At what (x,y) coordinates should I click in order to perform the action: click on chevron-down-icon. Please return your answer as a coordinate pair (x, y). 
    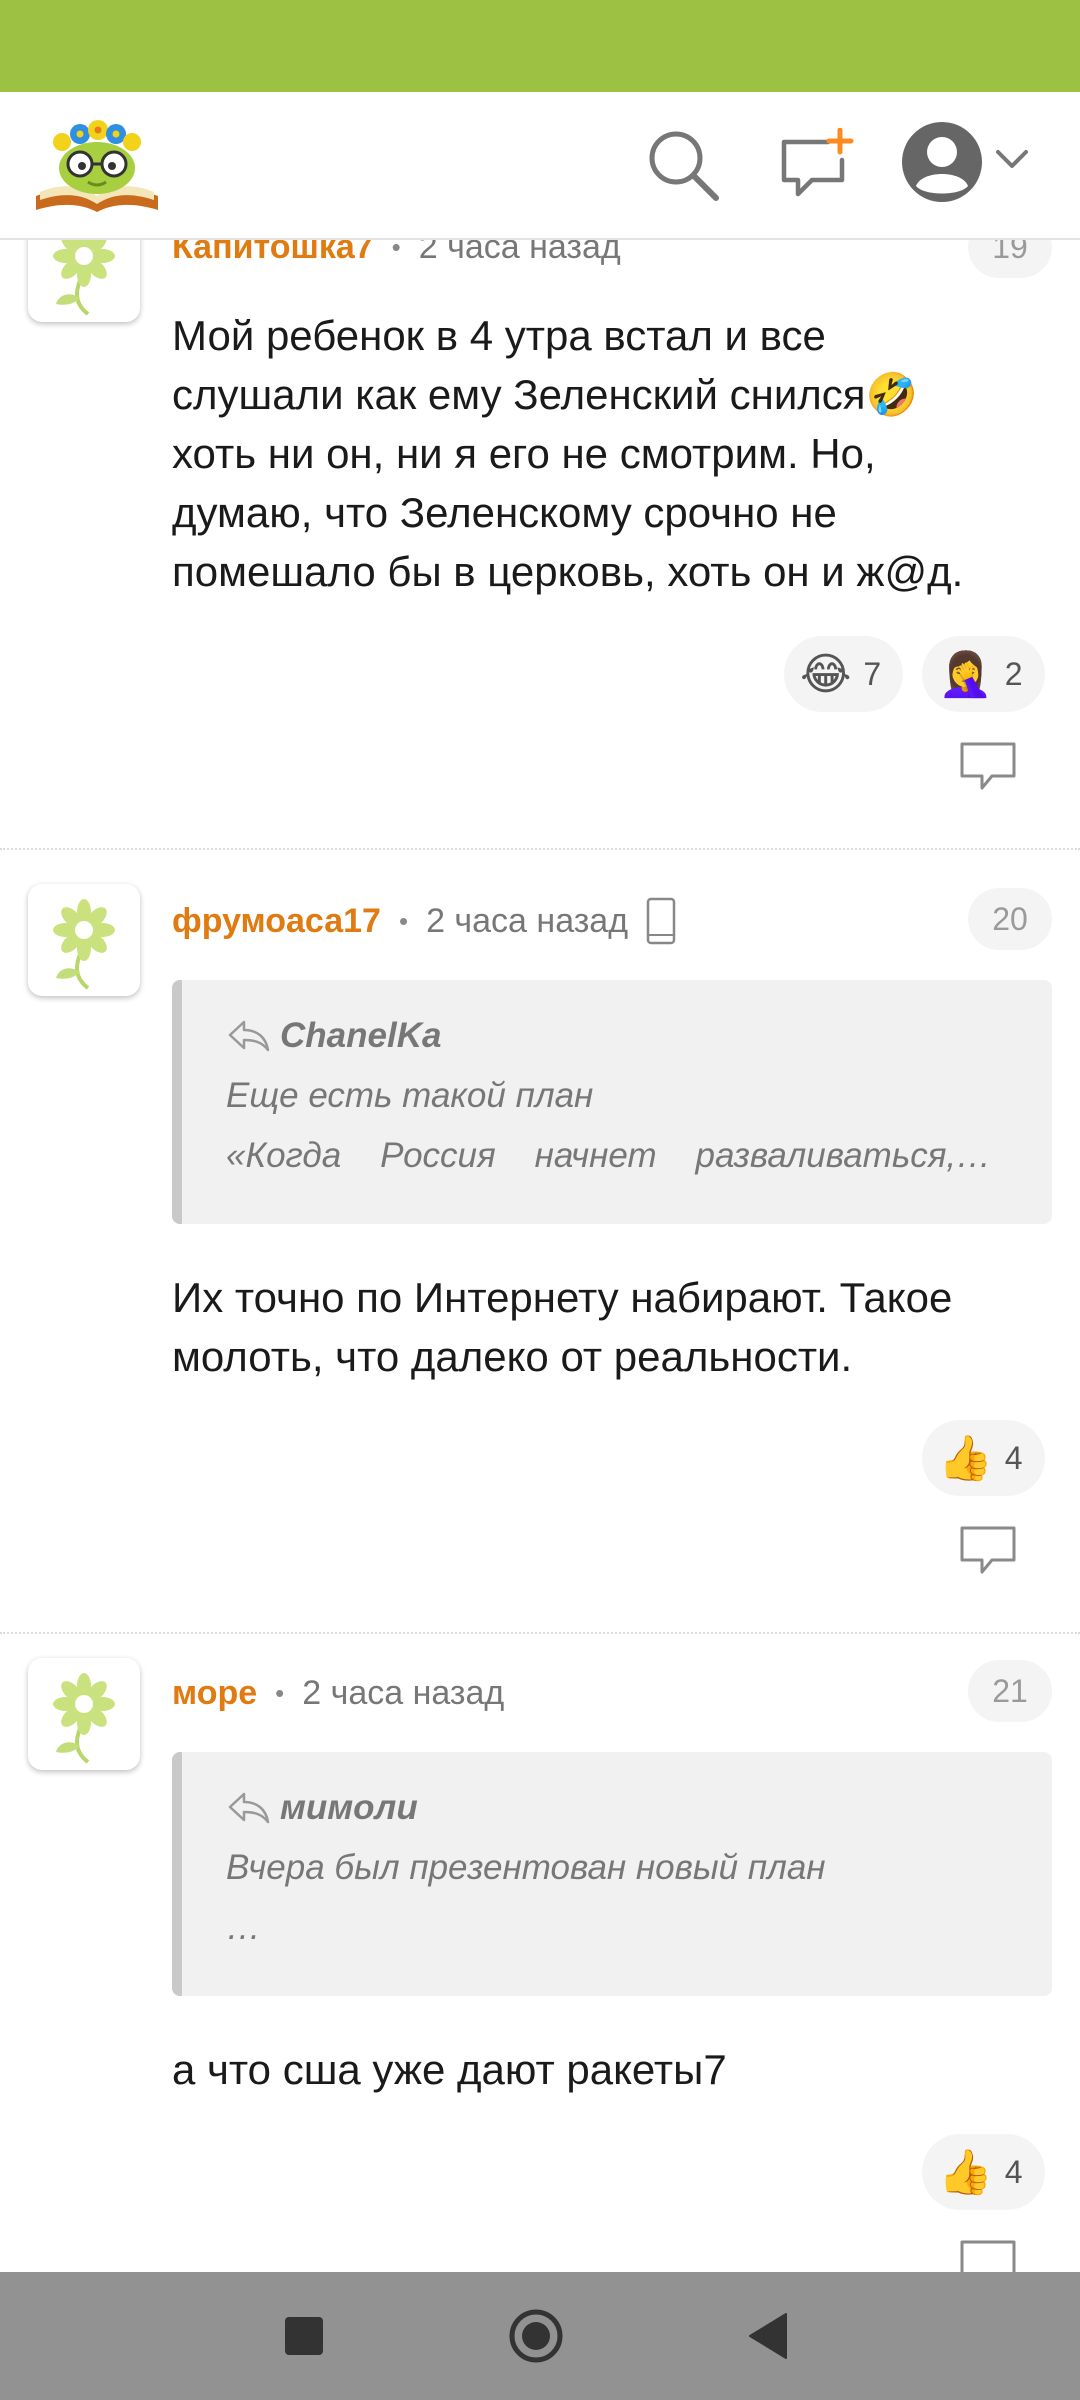
    Looking at the image, I should click on (1012, 160).